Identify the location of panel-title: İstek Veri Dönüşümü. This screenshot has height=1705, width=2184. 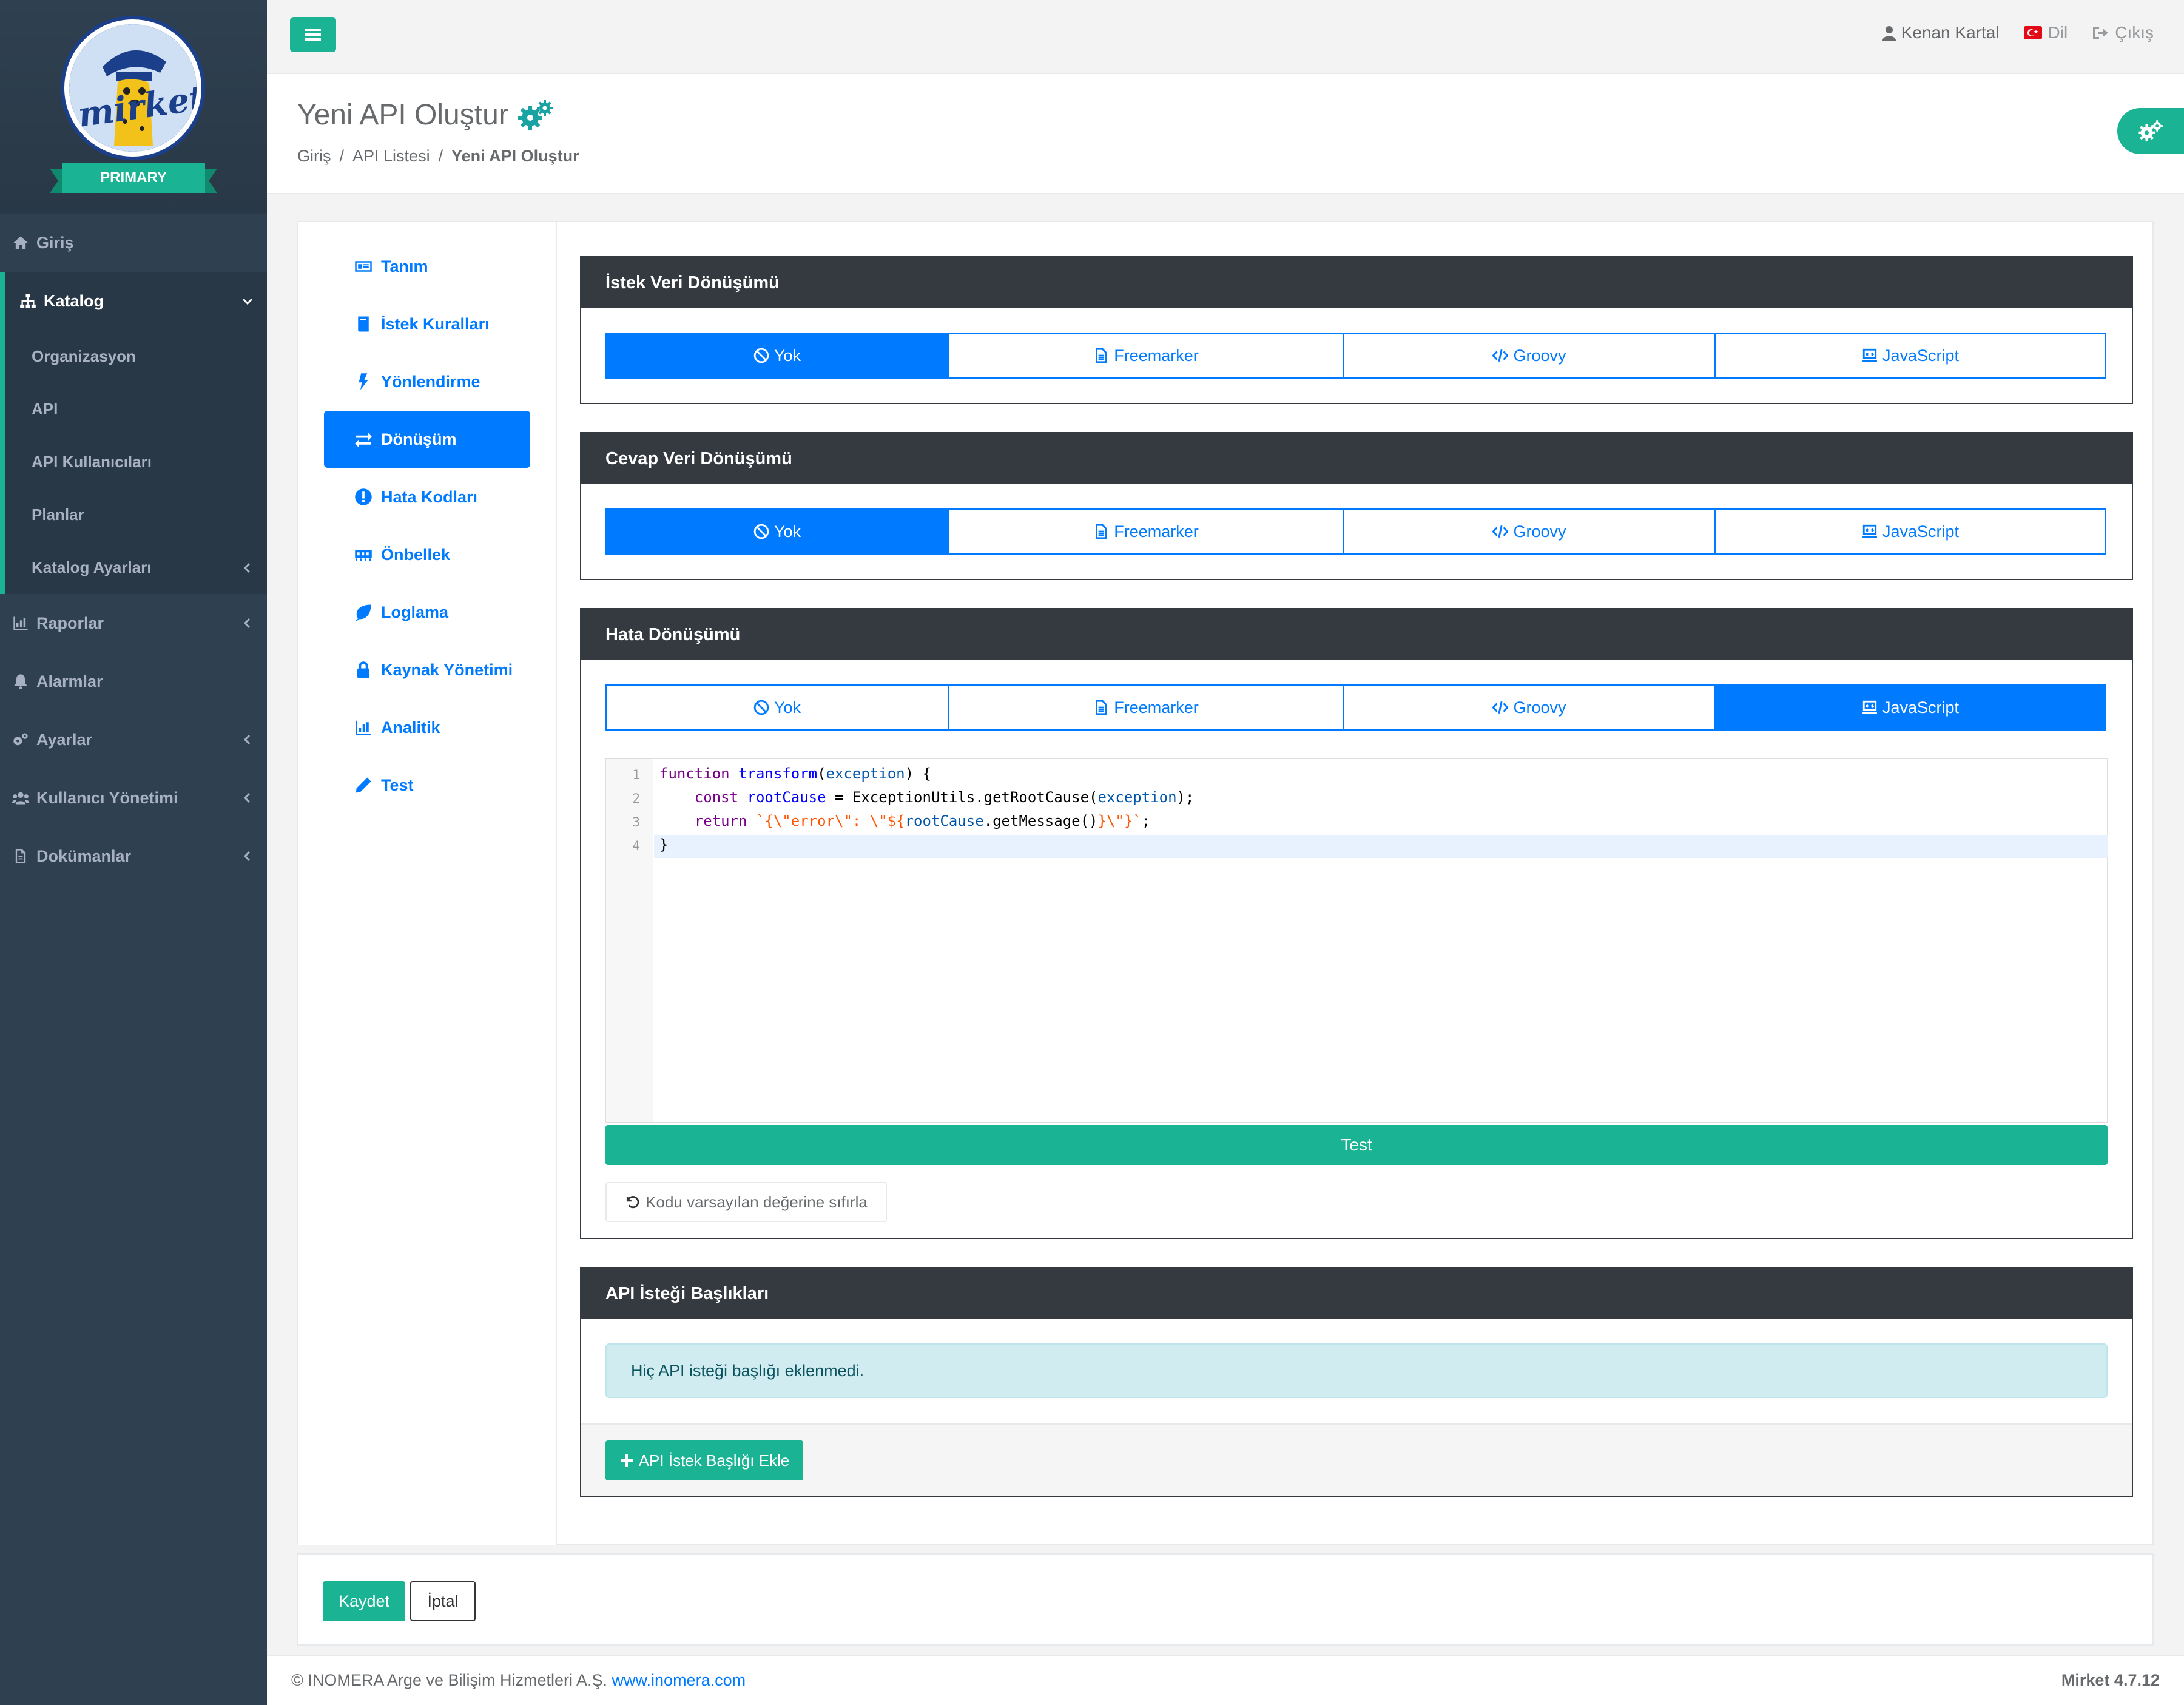
(1356, 282).